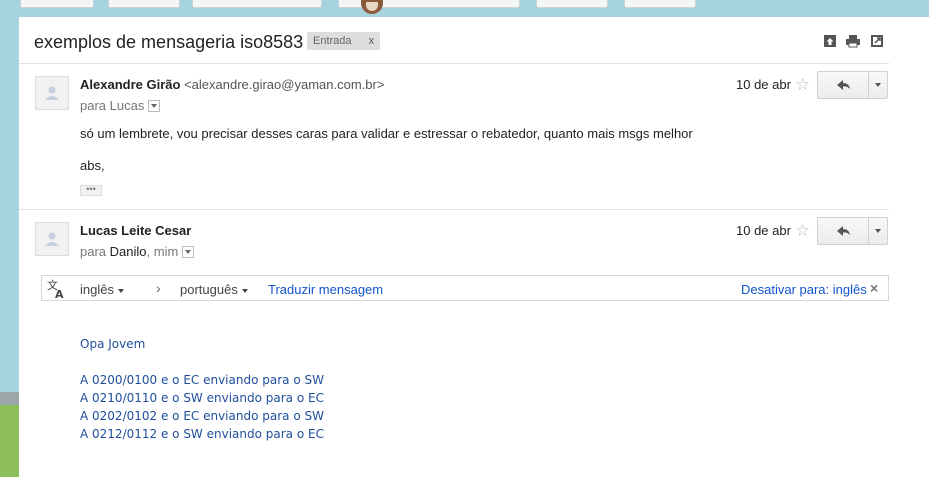 Image resolution: width=929 pixels, height=477 pixels. Describe the element at coordinates (128, 251) in the screenshot. I see `recipients-names: Danilo` at that location.